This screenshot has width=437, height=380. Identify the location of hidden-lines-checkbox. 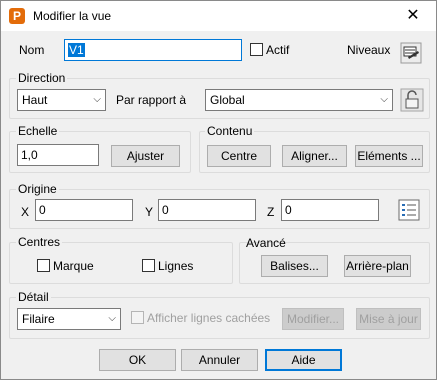
(137, 317).